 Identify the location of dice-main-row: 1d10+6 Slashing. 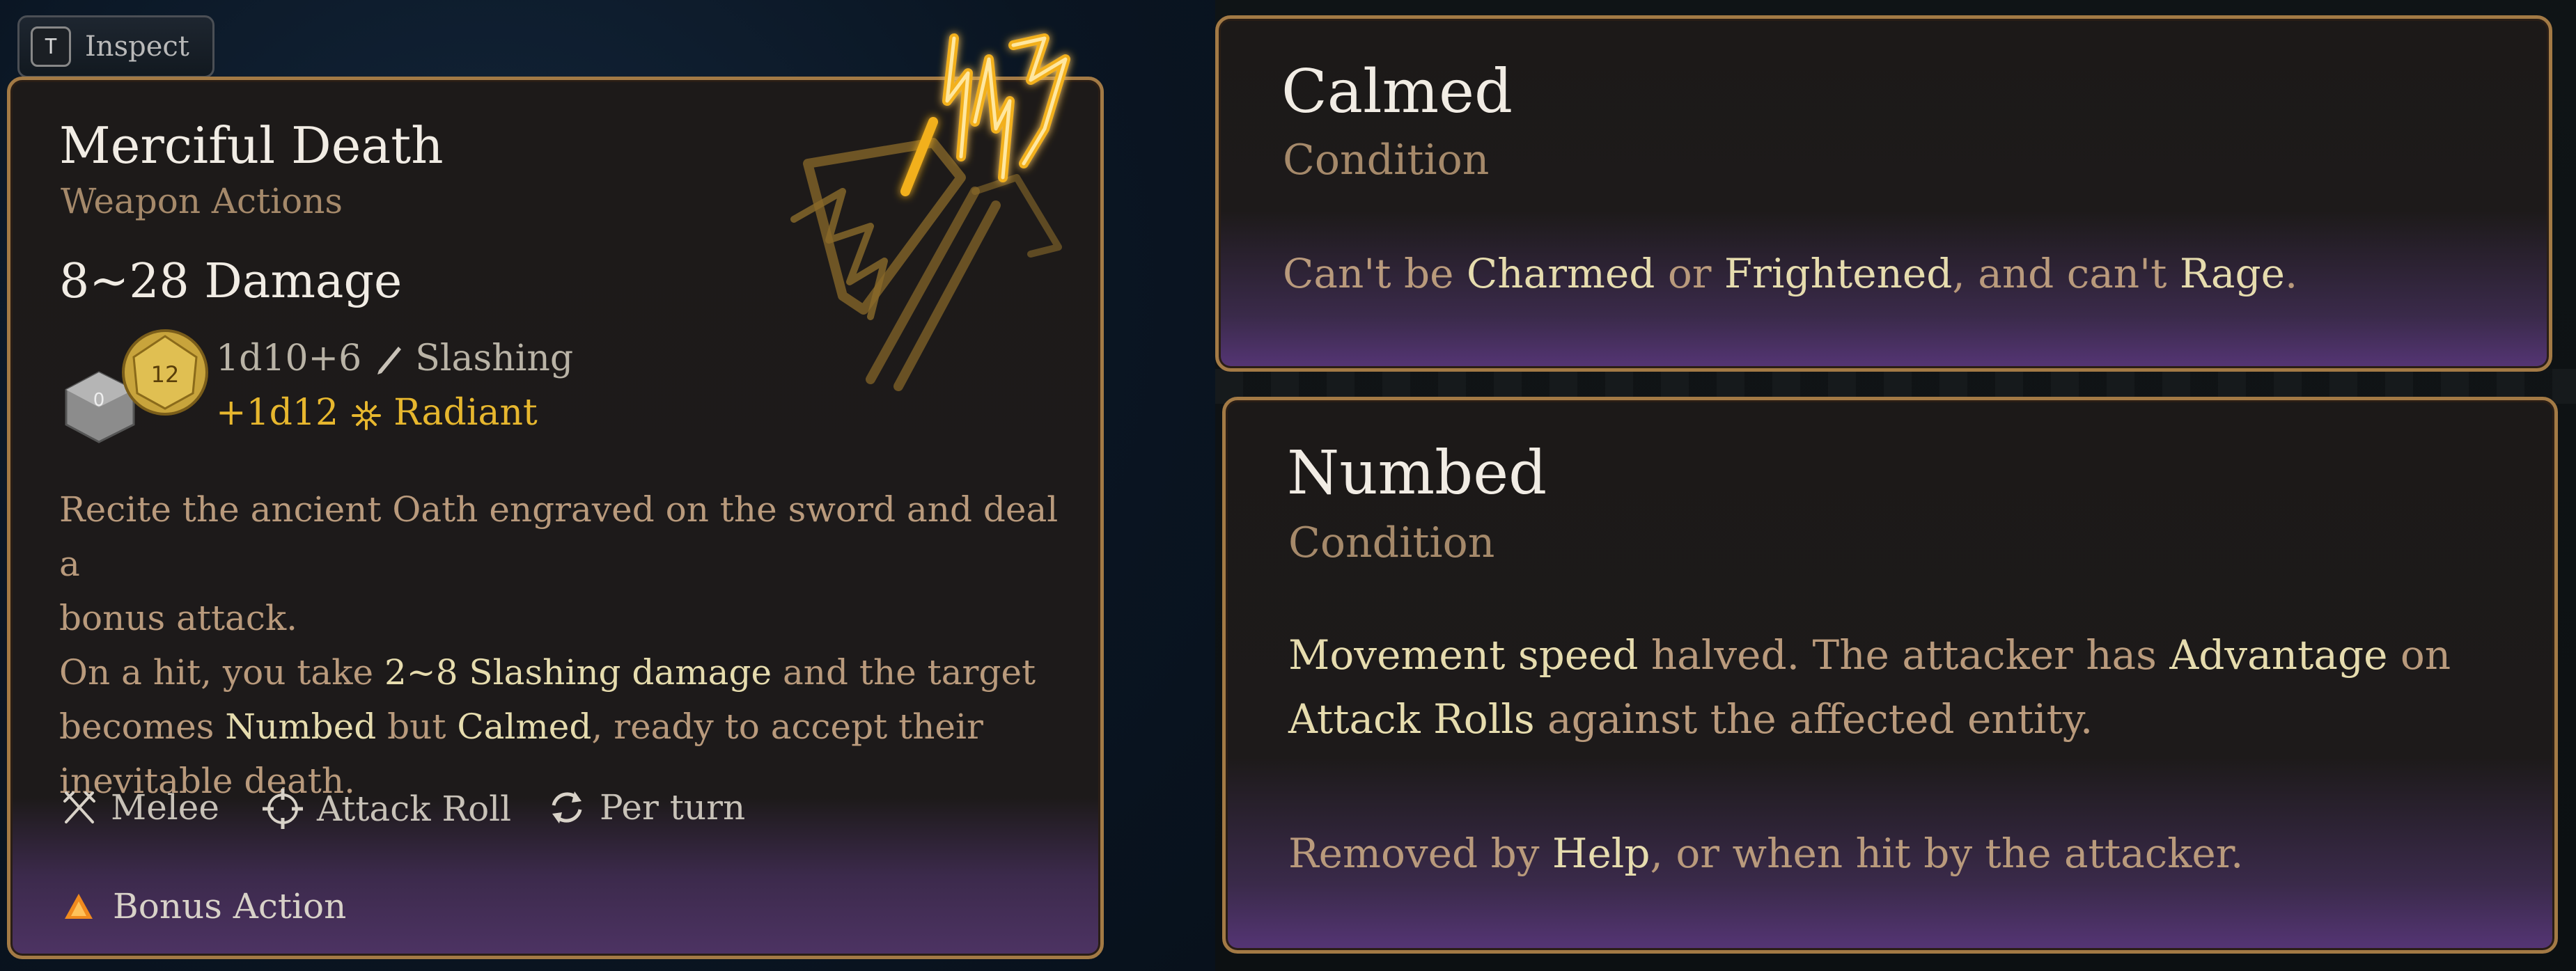
(395, 358).